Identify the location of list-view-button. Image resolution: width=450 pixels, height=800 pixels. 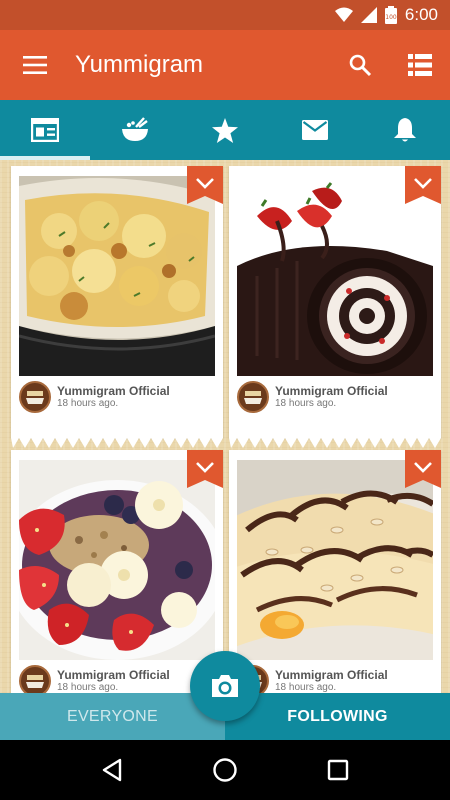
(420, 65).